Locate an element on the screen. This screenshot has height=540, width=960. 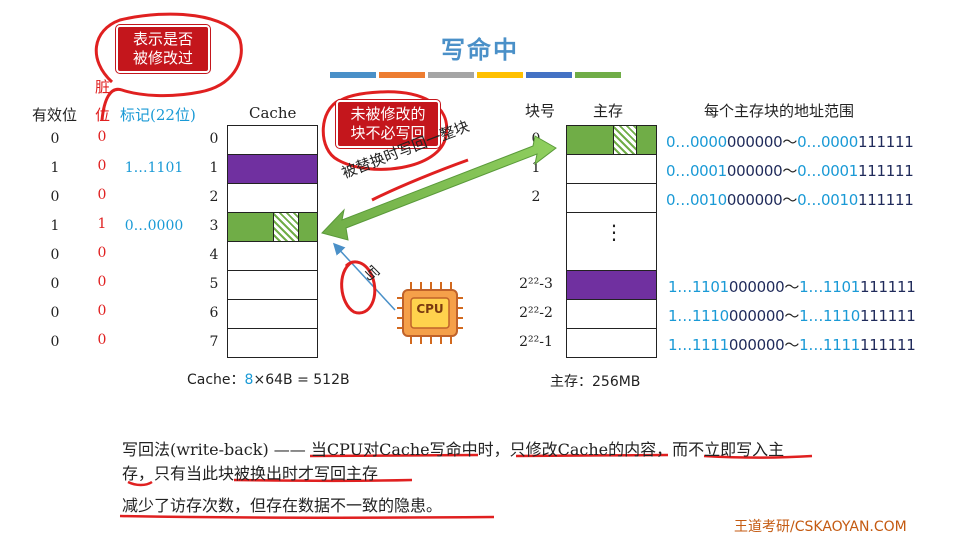
not-modified-line-1: 未被修改的 is located at coordinates (388, 114).